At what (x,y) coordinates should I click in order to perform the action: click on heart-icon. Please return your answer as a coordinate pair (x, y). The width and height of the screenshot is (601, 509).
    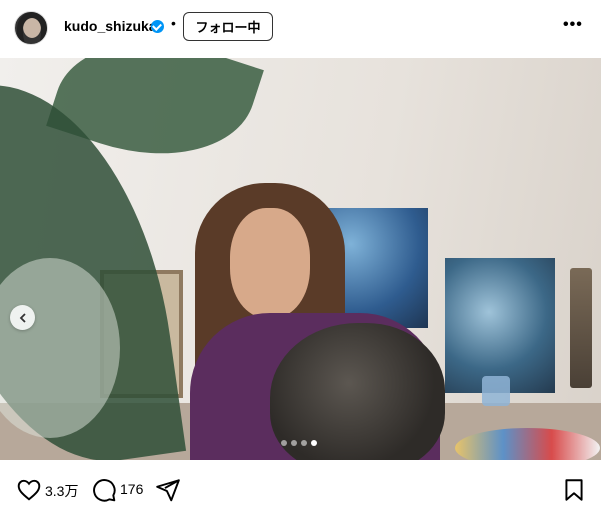
    Looking at the image, I should click on (29, 490).